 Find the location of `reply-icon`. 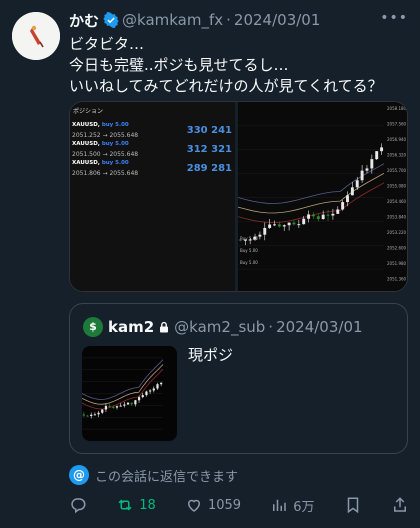

reply-icon is located at coordinates (78, 506).